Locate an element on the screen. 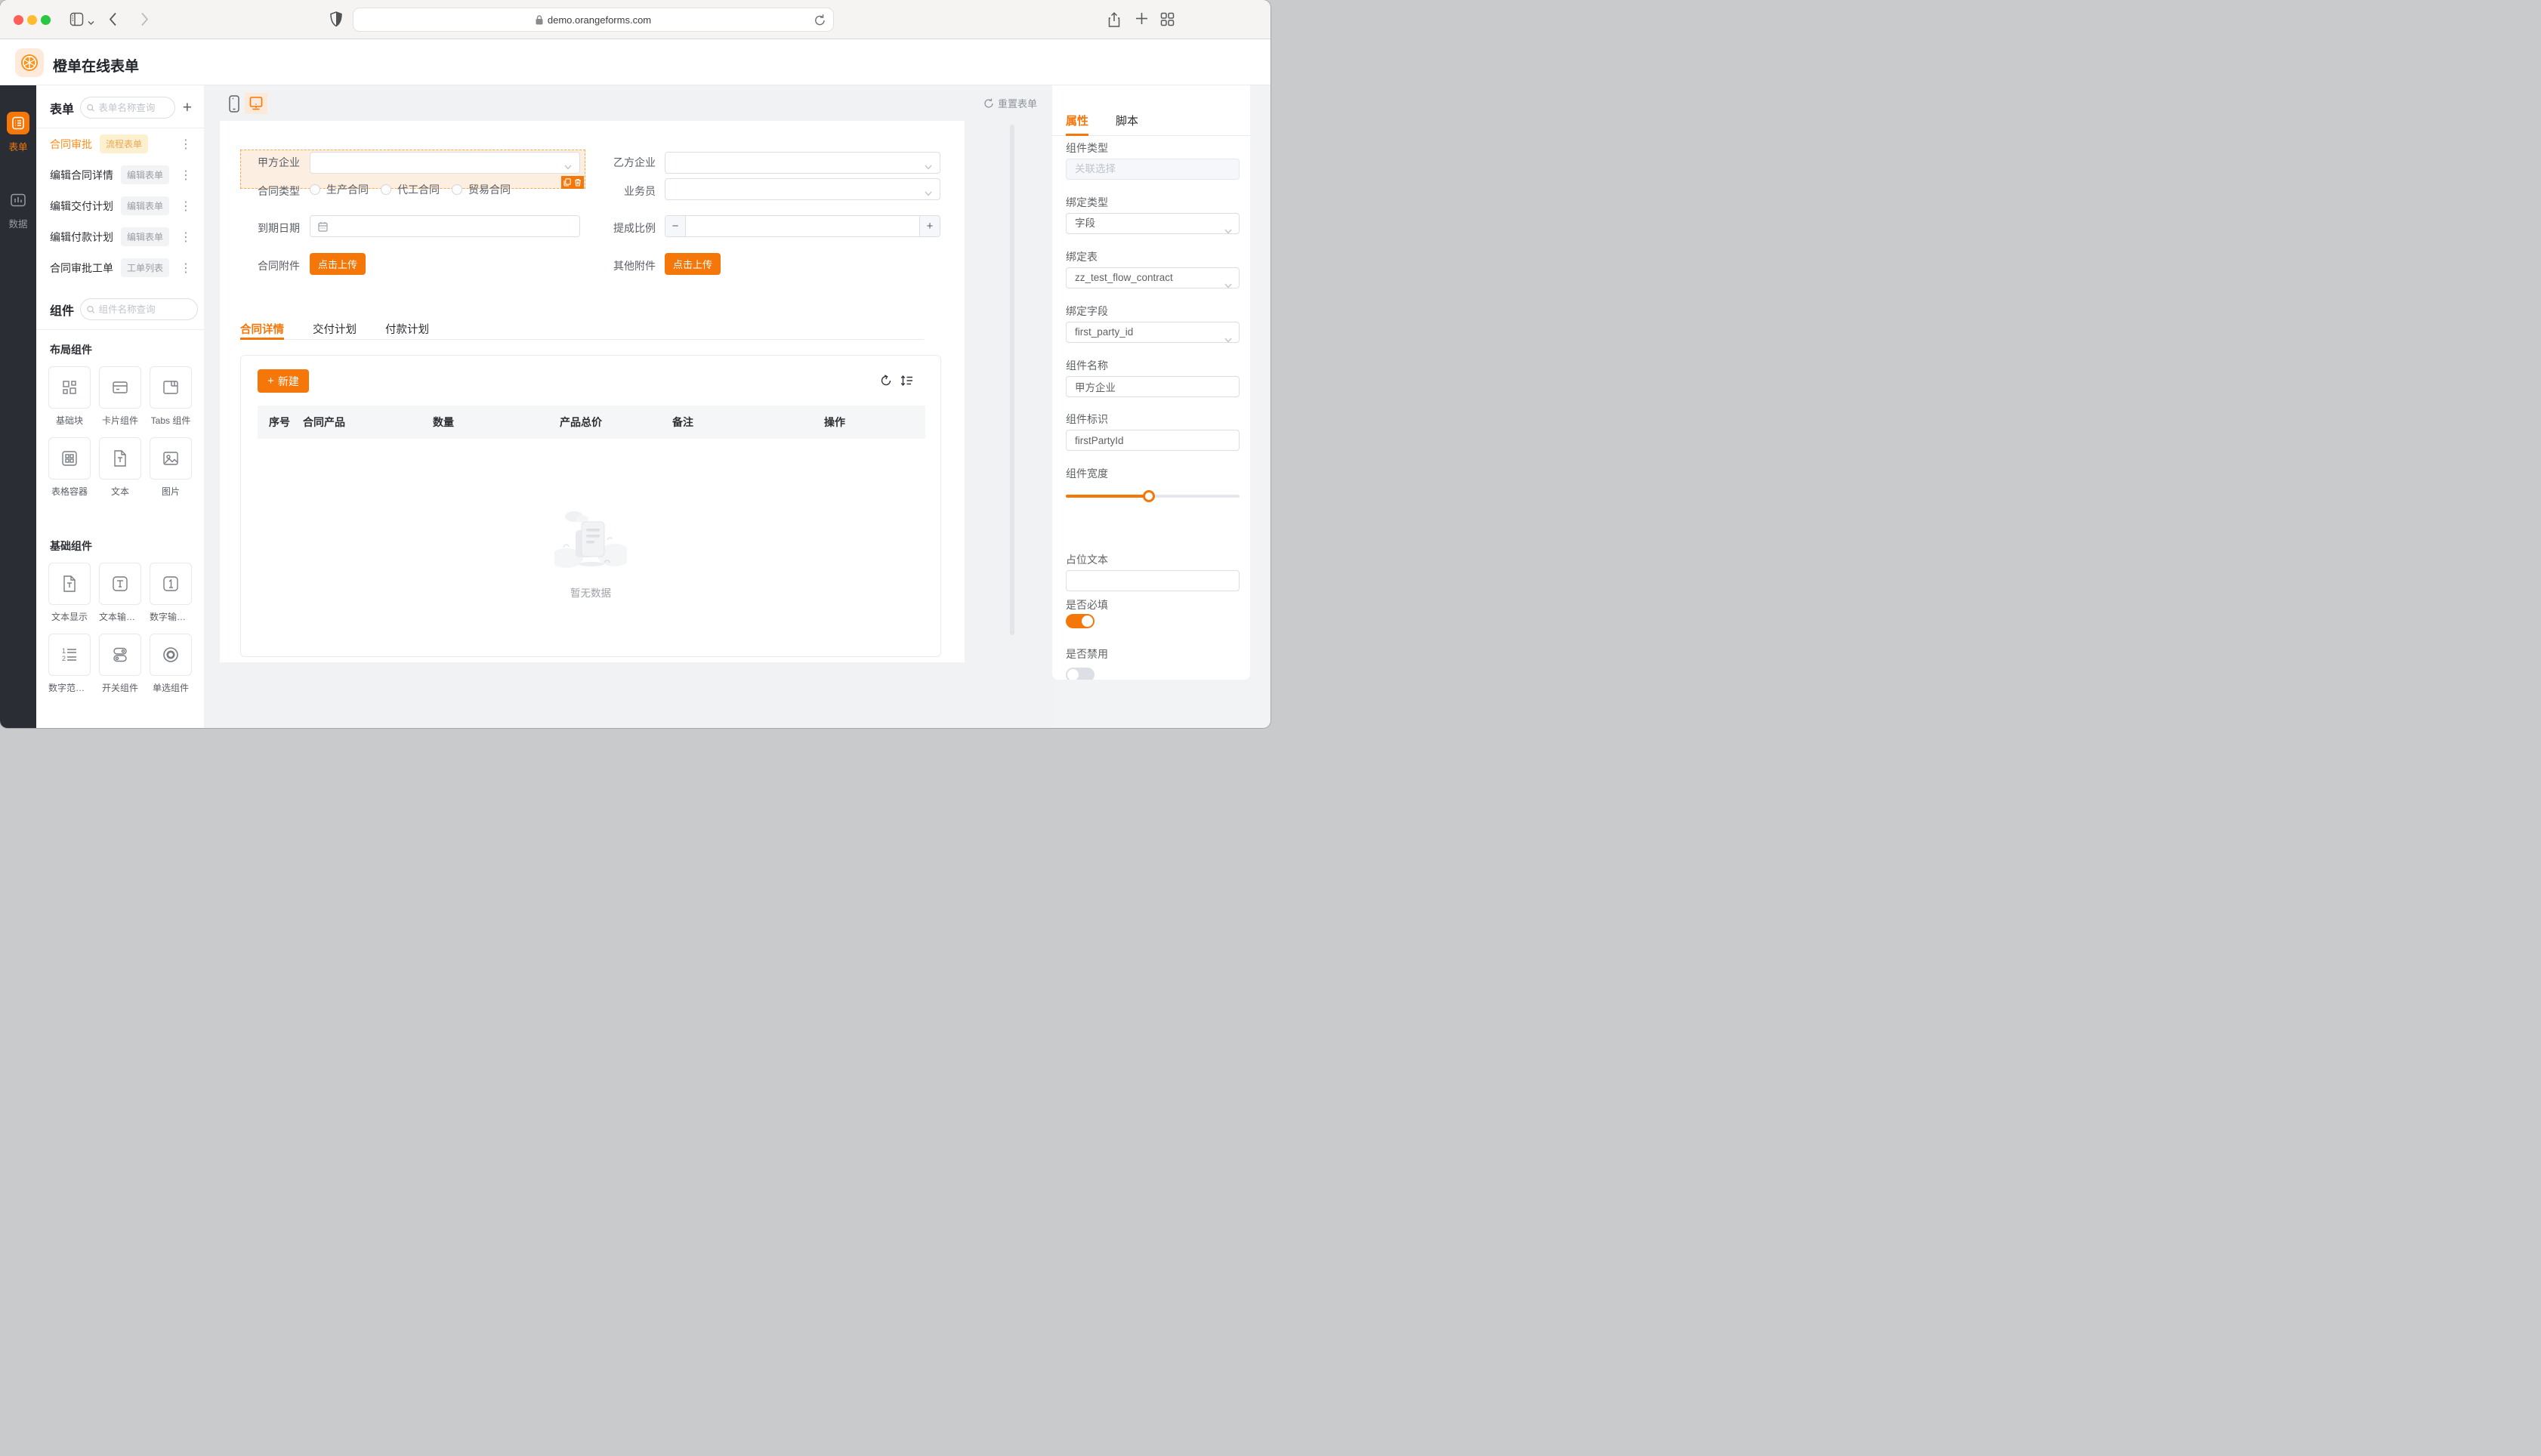 Image resolution: width=2541 pixels, height=1456 pixels. form-list-item: 合同审批工单 工单列表 ⋮ is located at coordinates (120, 267).